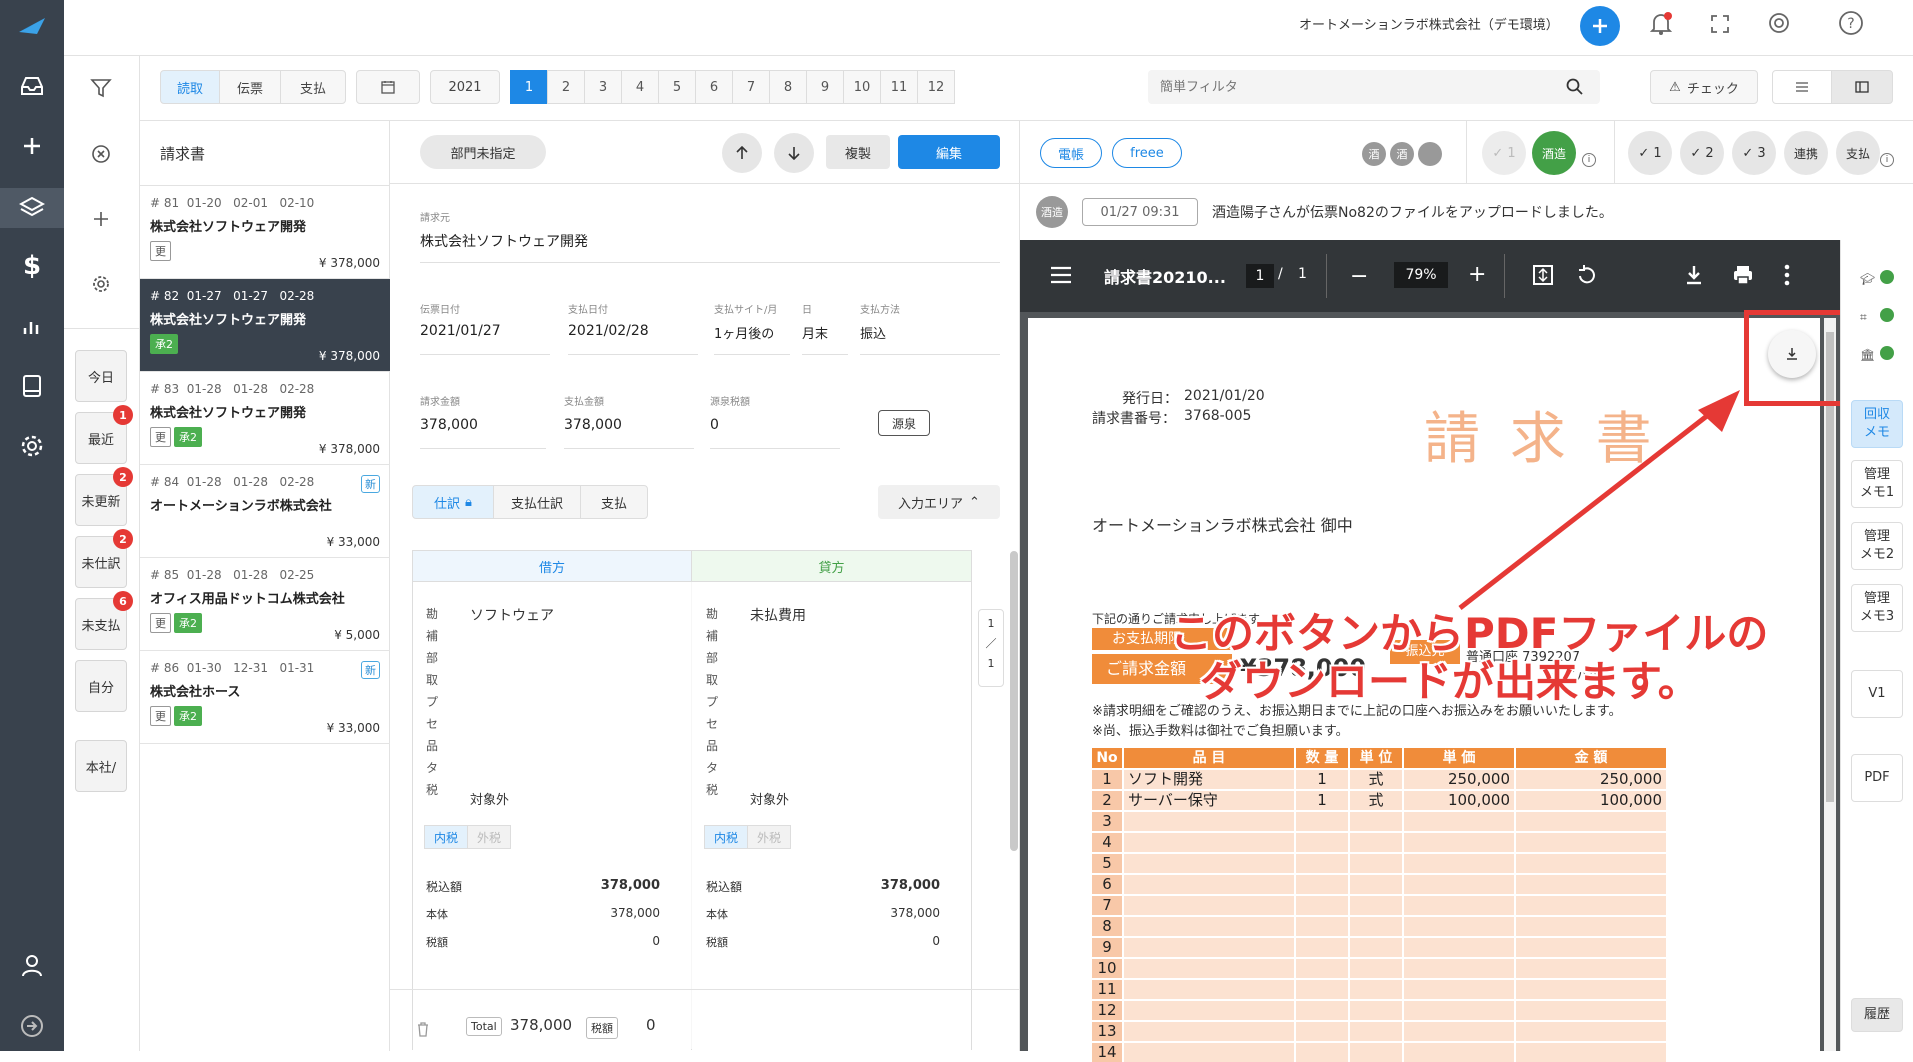 This screenshot has height=1062, width=1913. I want to click on month-9: 9, so click(825, 87).